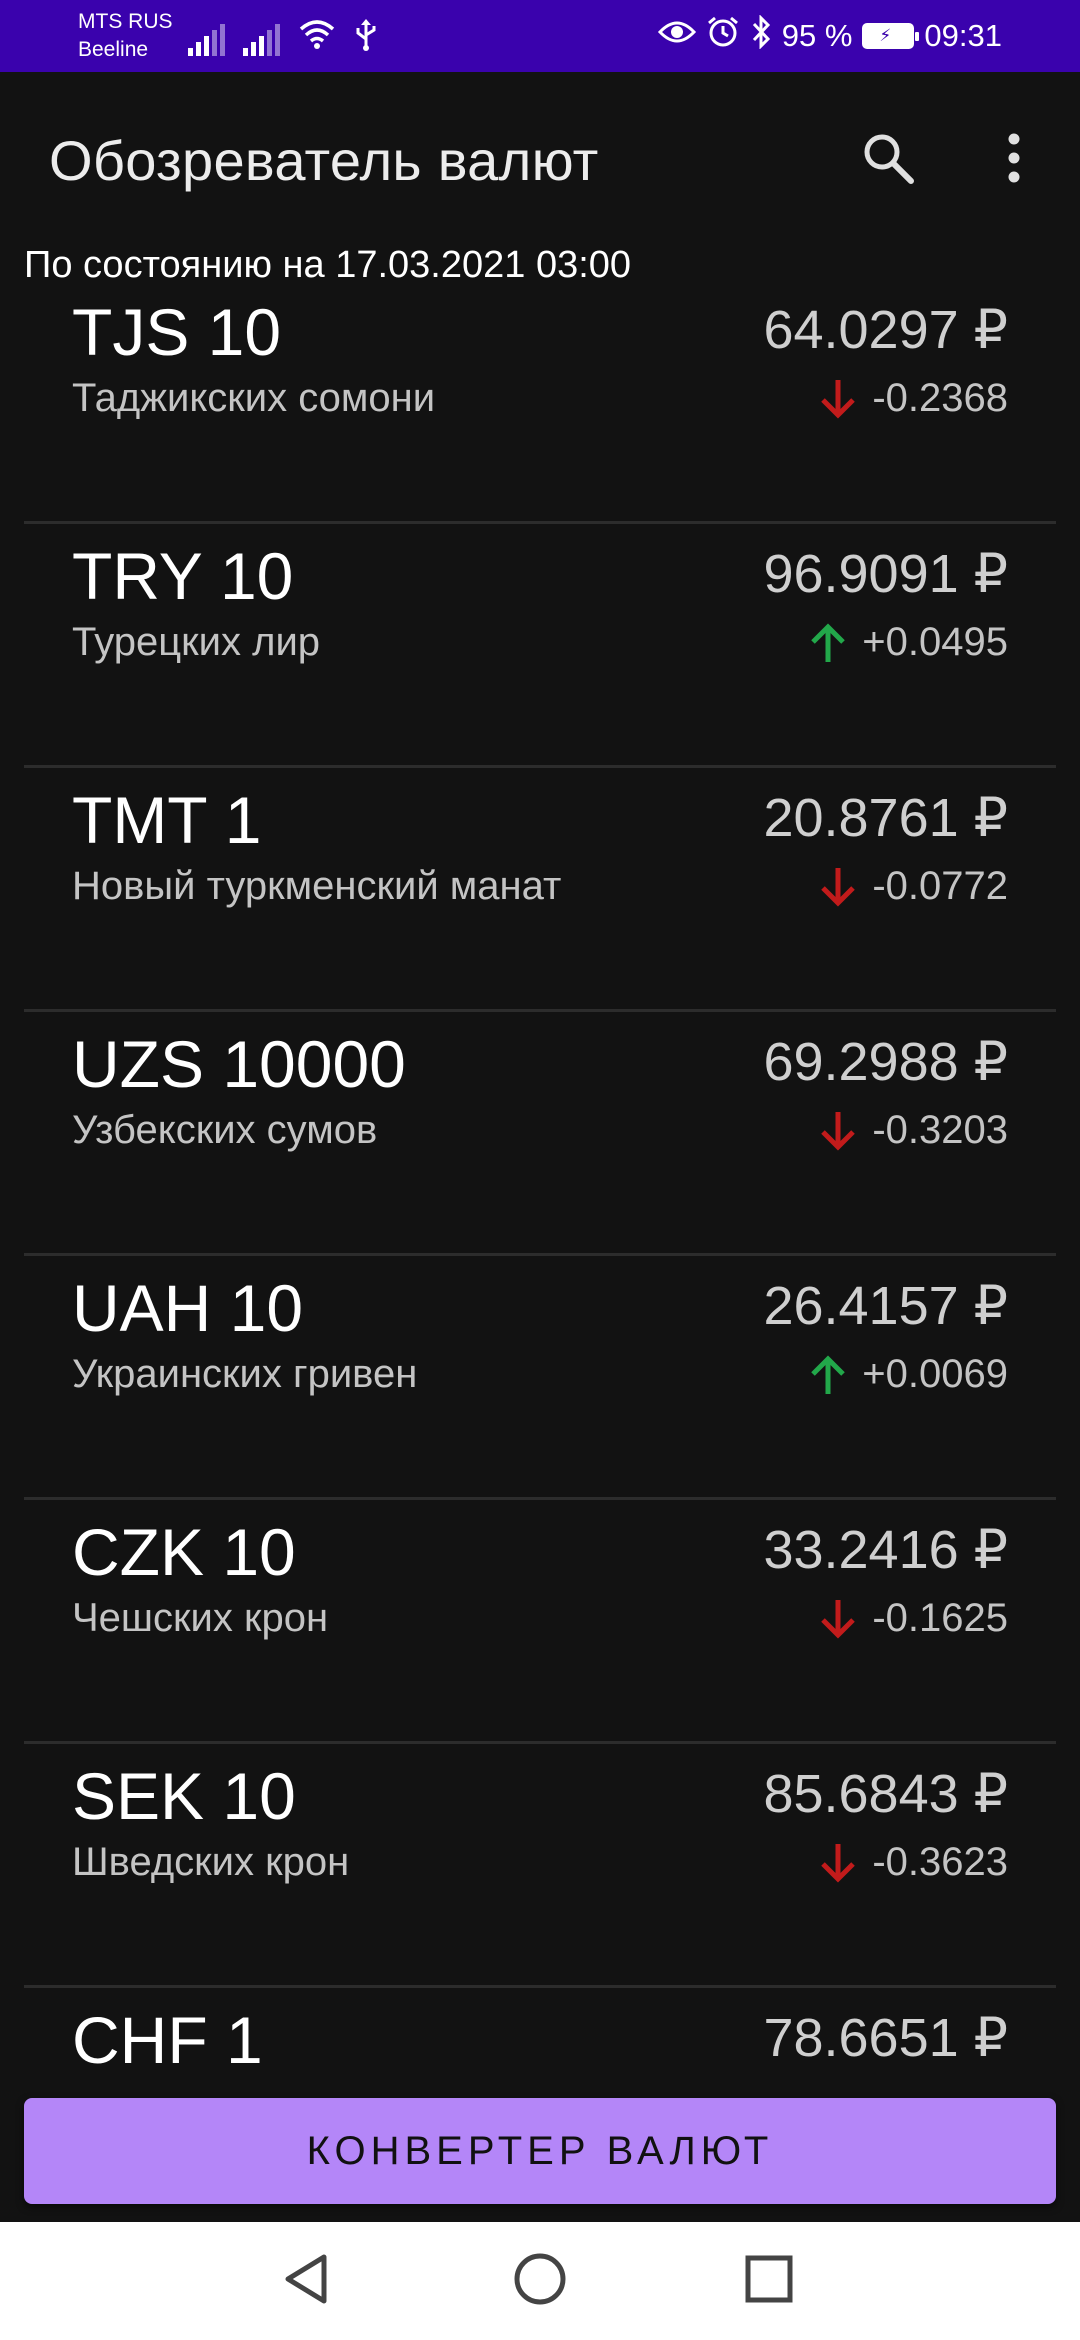 This screenshot has height=2340, width=1080. Describe the element at coordinates (940, 886) in the screenshot. I see `currency-change-value: -0.0772` at that location.